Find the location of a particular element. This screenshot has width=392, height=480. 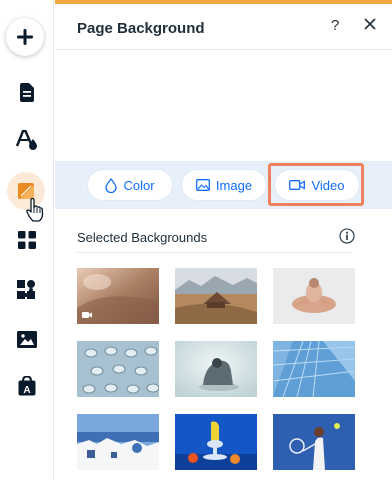

droplet-icon is located at coordinates (111, 185).